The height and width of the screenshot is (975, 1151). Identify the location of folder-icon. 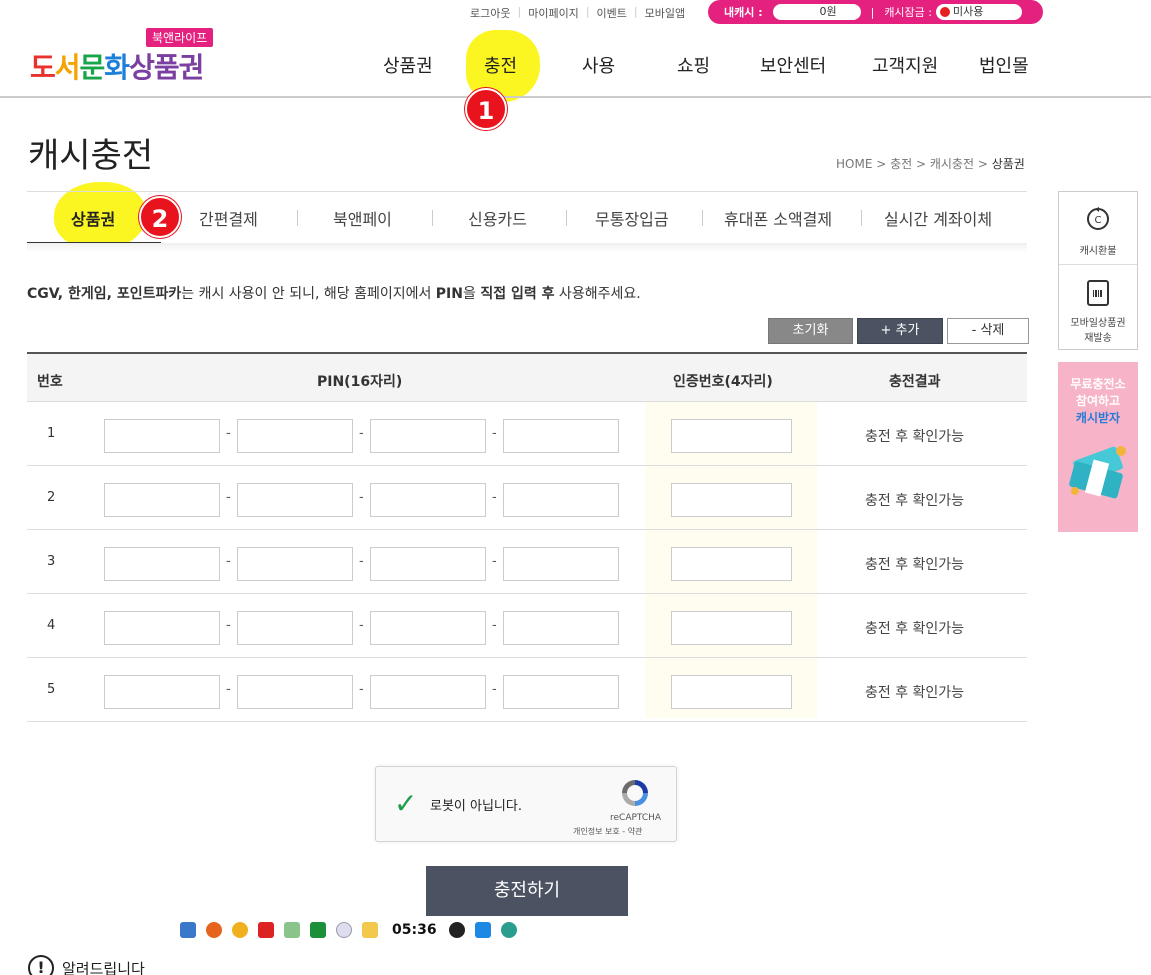
(370, 930).